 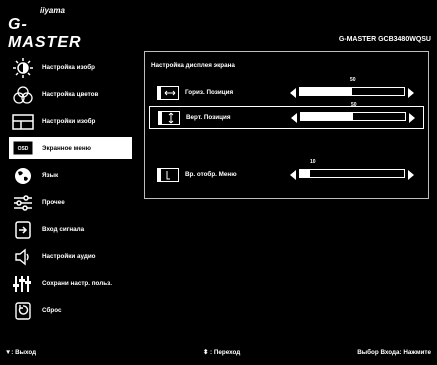 I want to click on model-name: G-MASTER GCB3480WQSU, so click(x=384, y=39).